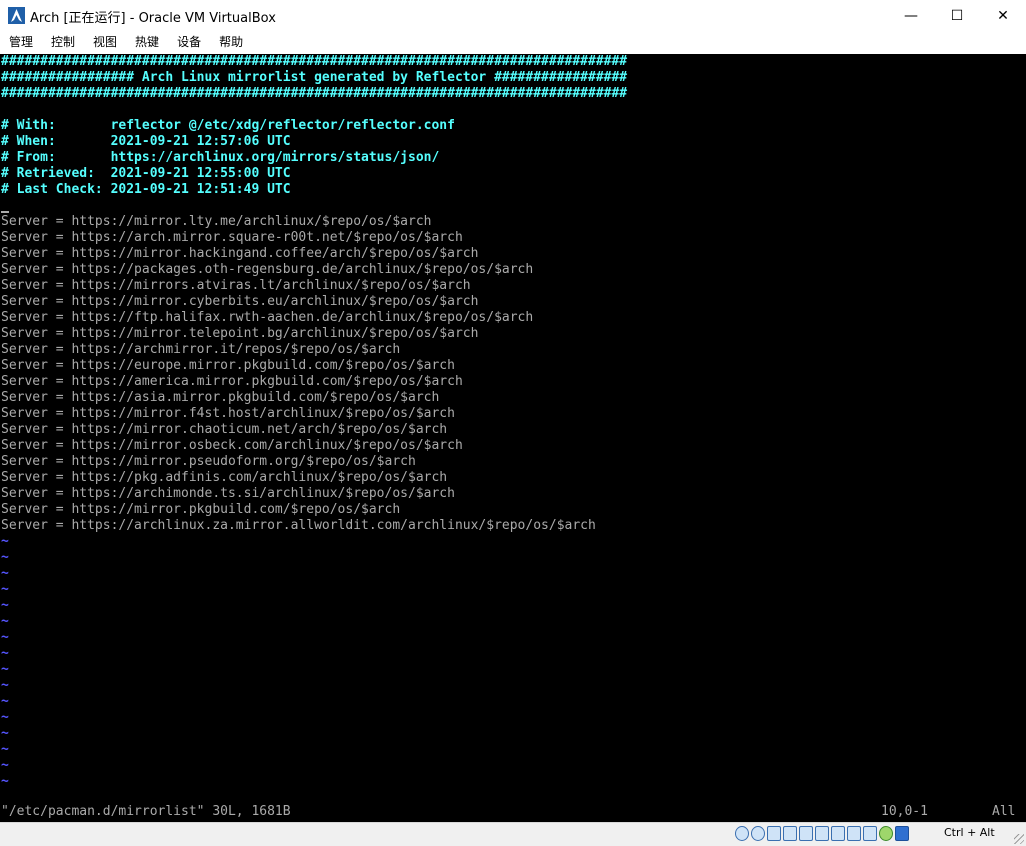  I want to click on info-line: # Retrieved: 2021-09-21 12:55:00 UTC, so click(146, 173).